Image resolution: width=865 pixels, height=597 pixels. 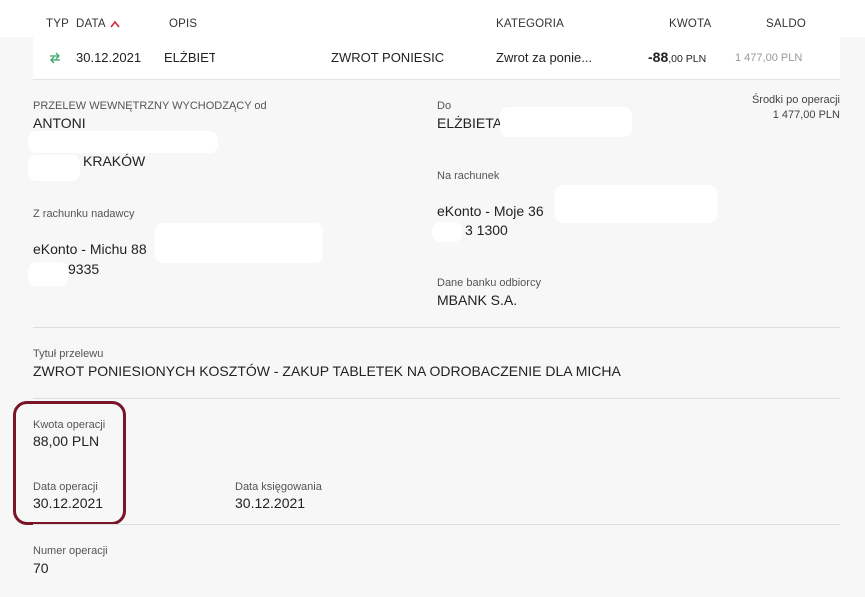 I want to click on row-amount: -88,00 PLN, so click(x=677, y=57).